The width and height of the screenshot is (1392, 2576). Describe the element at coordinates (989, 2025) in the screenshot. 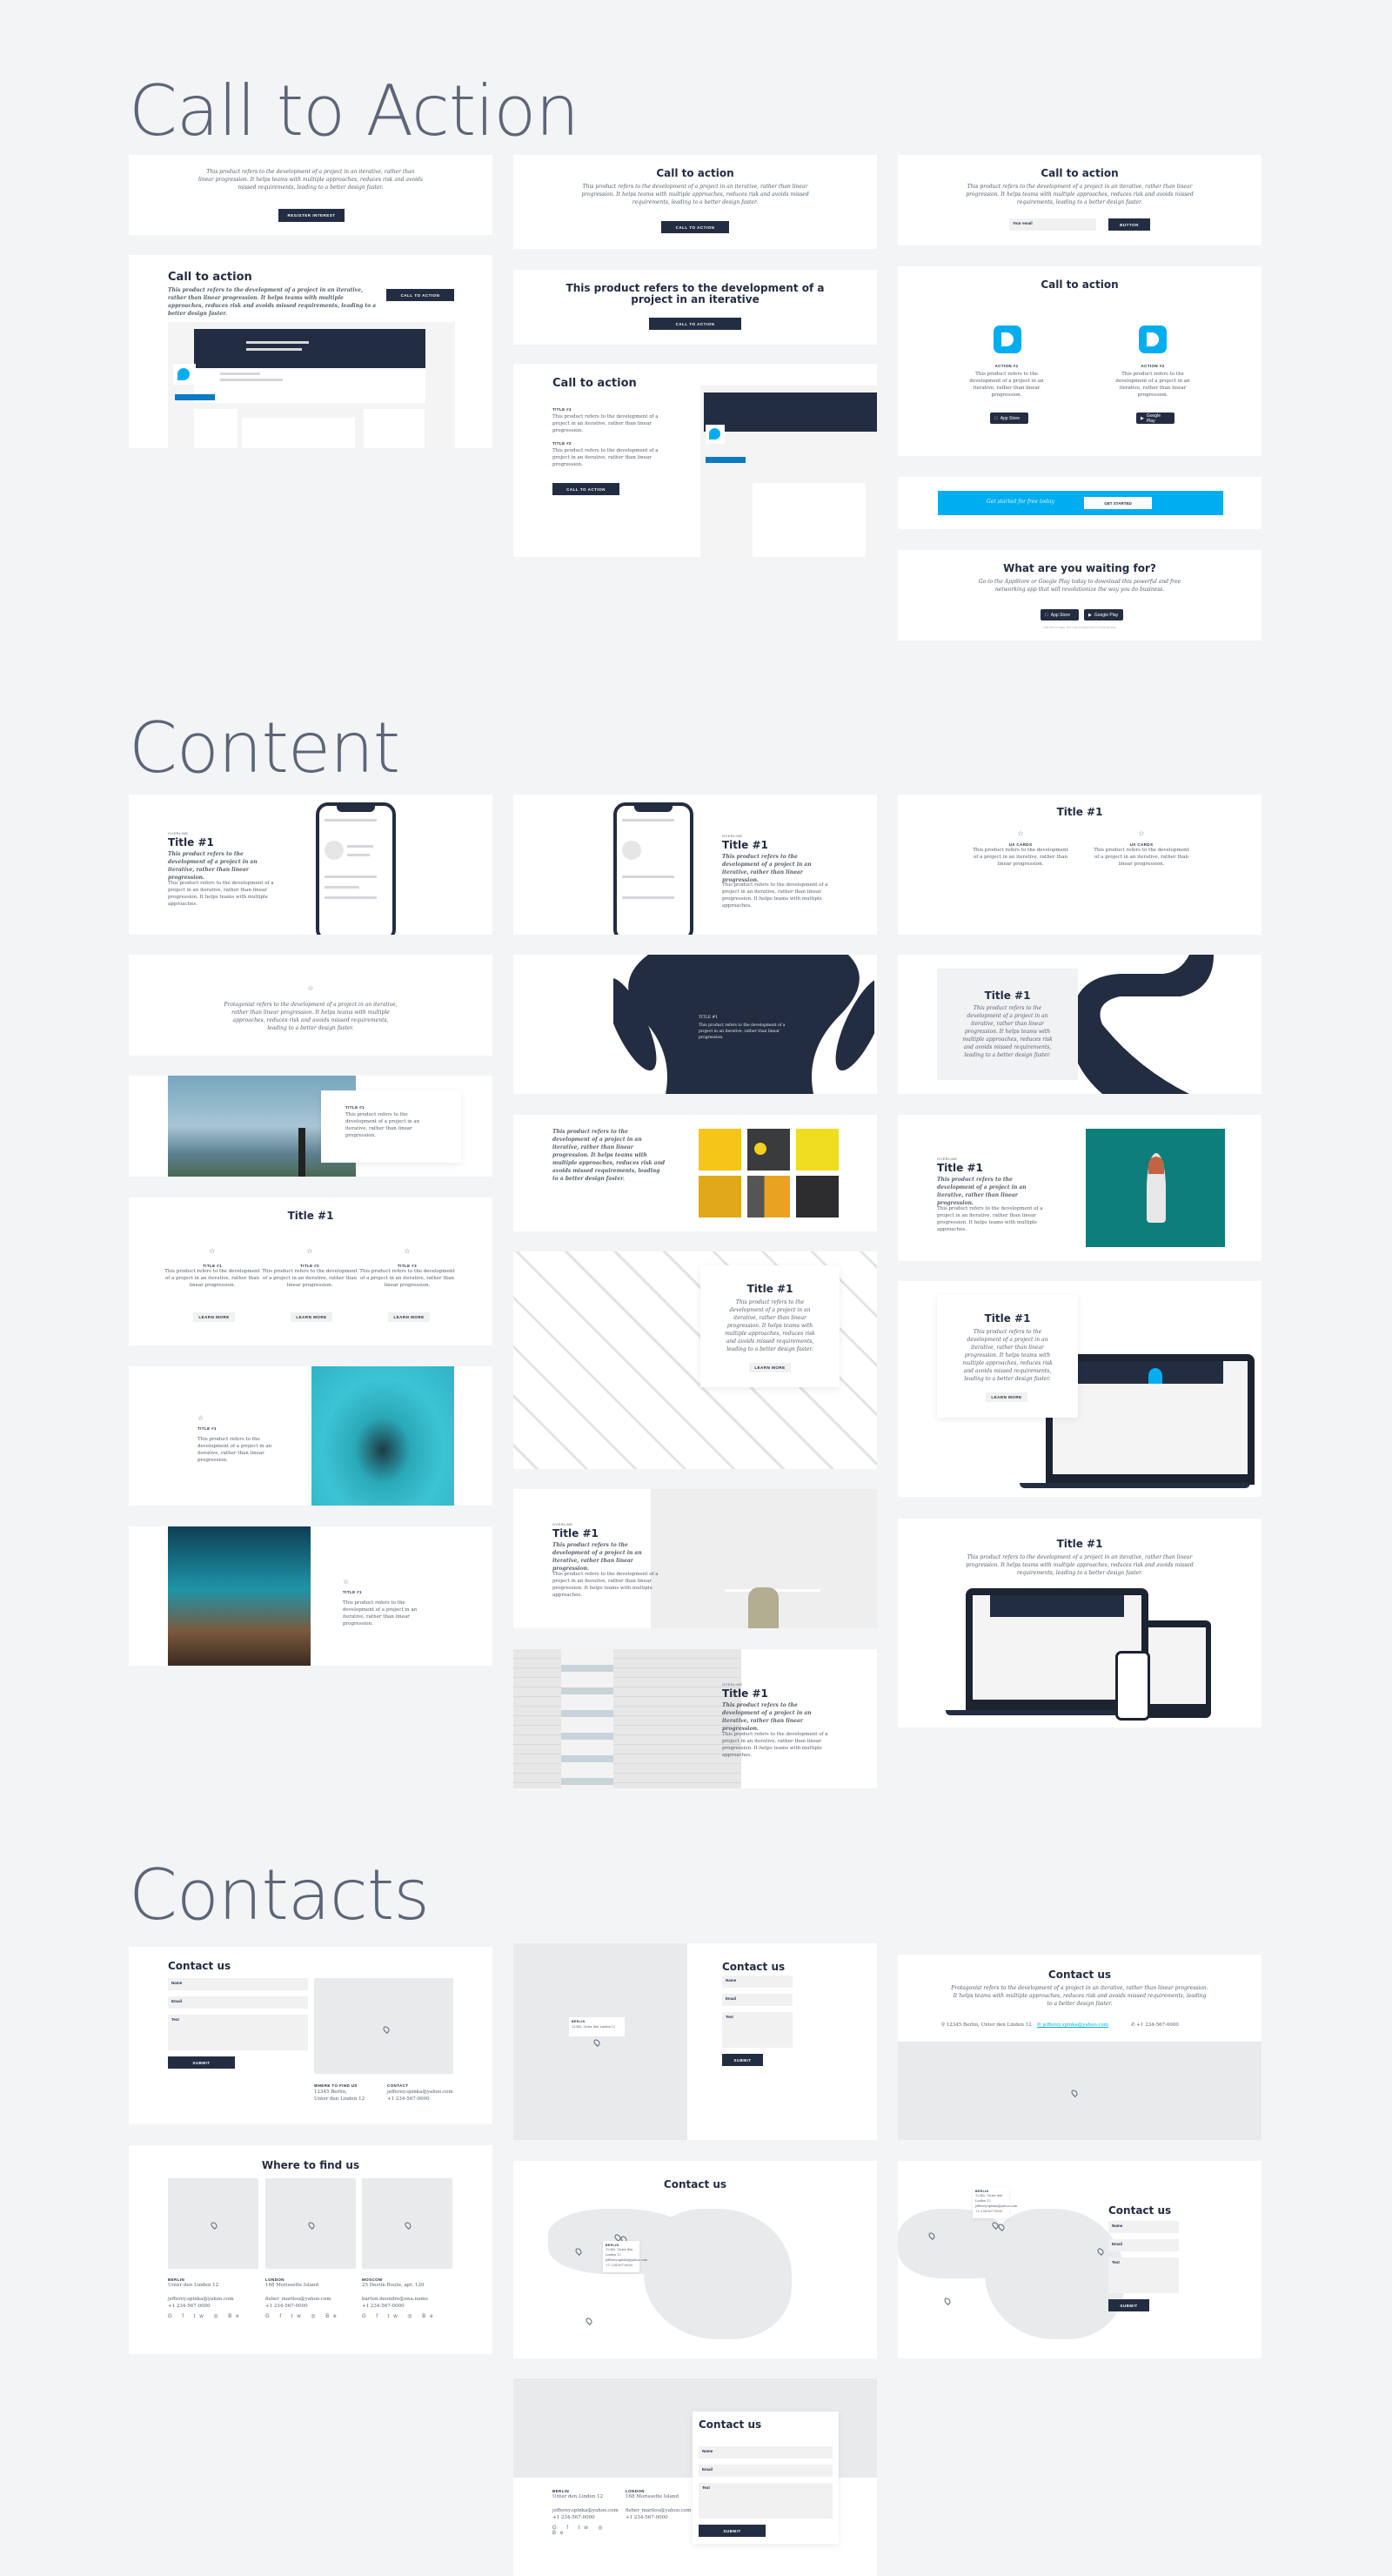

I see `address-text: 12345 Berlin, Unter den Linden 12` at that location.